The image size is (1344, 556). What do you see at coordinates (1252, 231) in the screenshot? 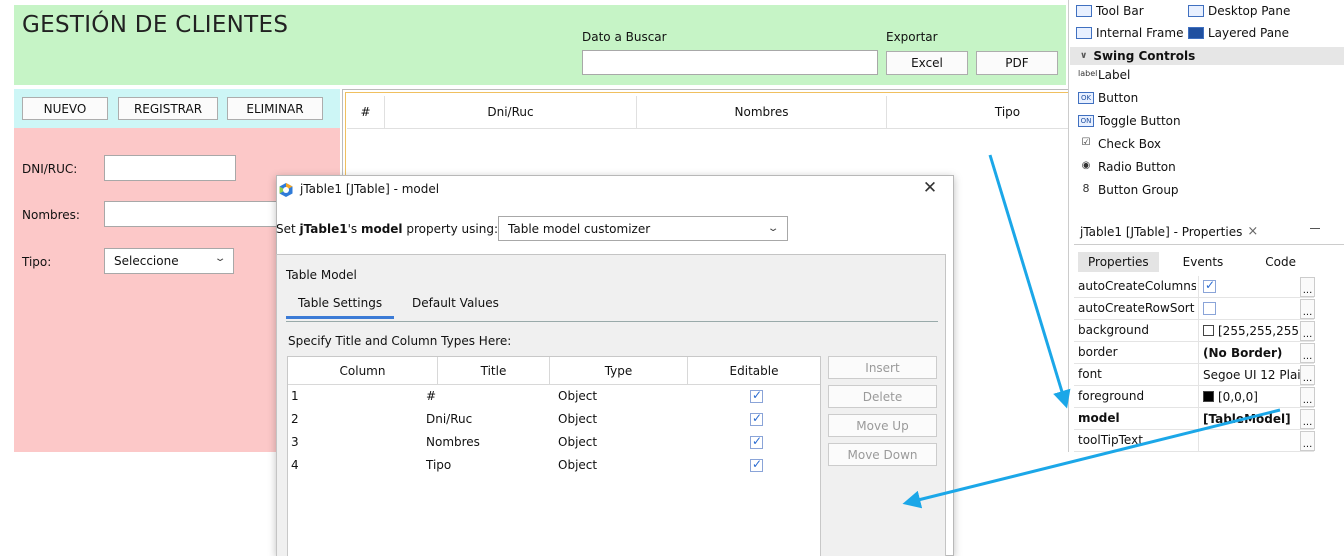
I see `close-icon: ×` at bounding box center [1252, 231].